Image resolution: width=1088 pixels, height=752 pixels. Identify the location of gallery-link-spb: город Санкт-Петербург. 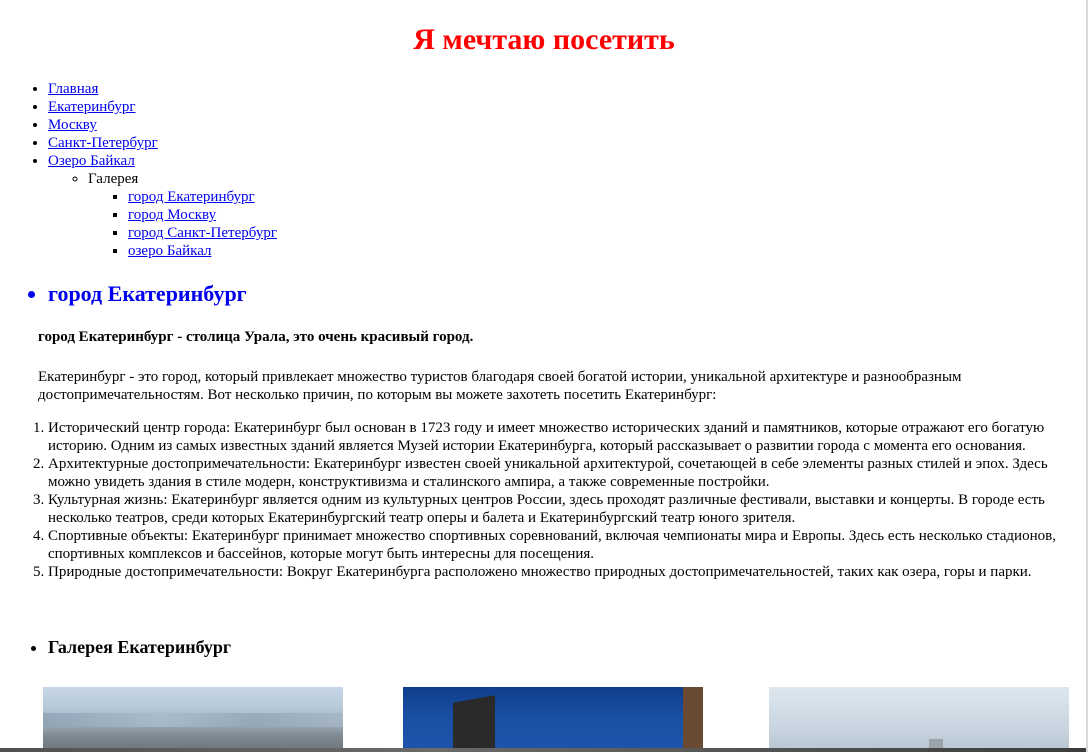
(202, 233).